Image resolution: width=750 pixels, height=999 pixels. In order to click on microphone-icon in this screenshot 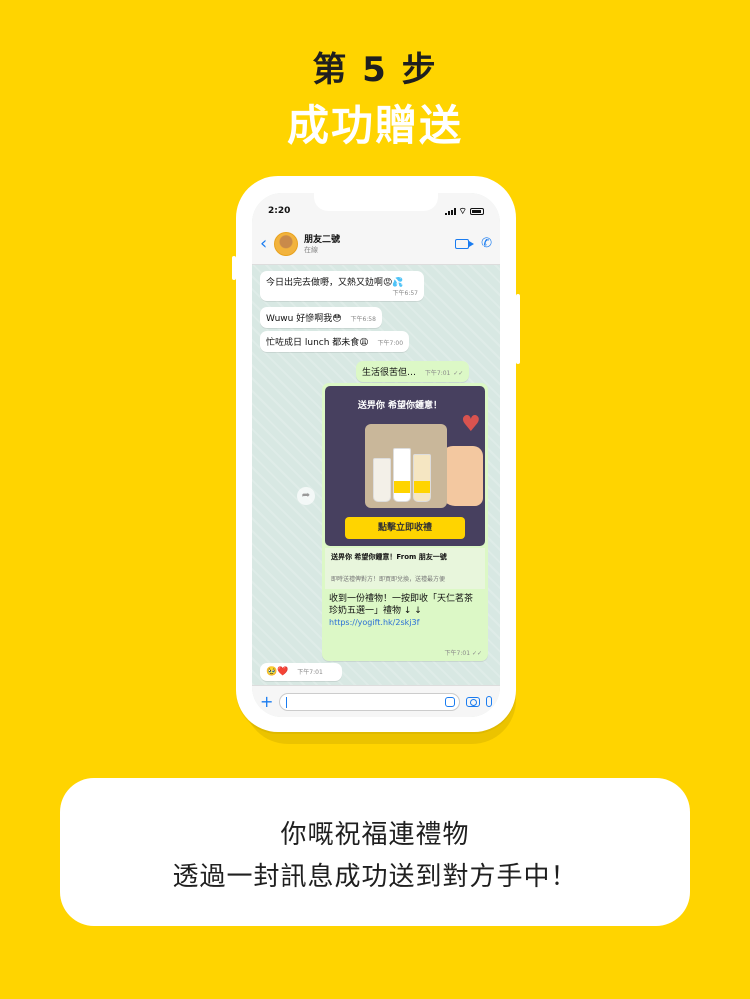, I will do `click(489, 701)`.